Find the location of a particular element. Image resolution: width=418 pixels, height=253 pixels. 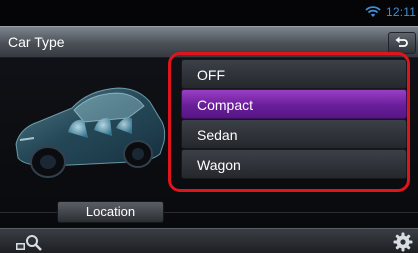

search-icon is located at coordinates (29, 242).